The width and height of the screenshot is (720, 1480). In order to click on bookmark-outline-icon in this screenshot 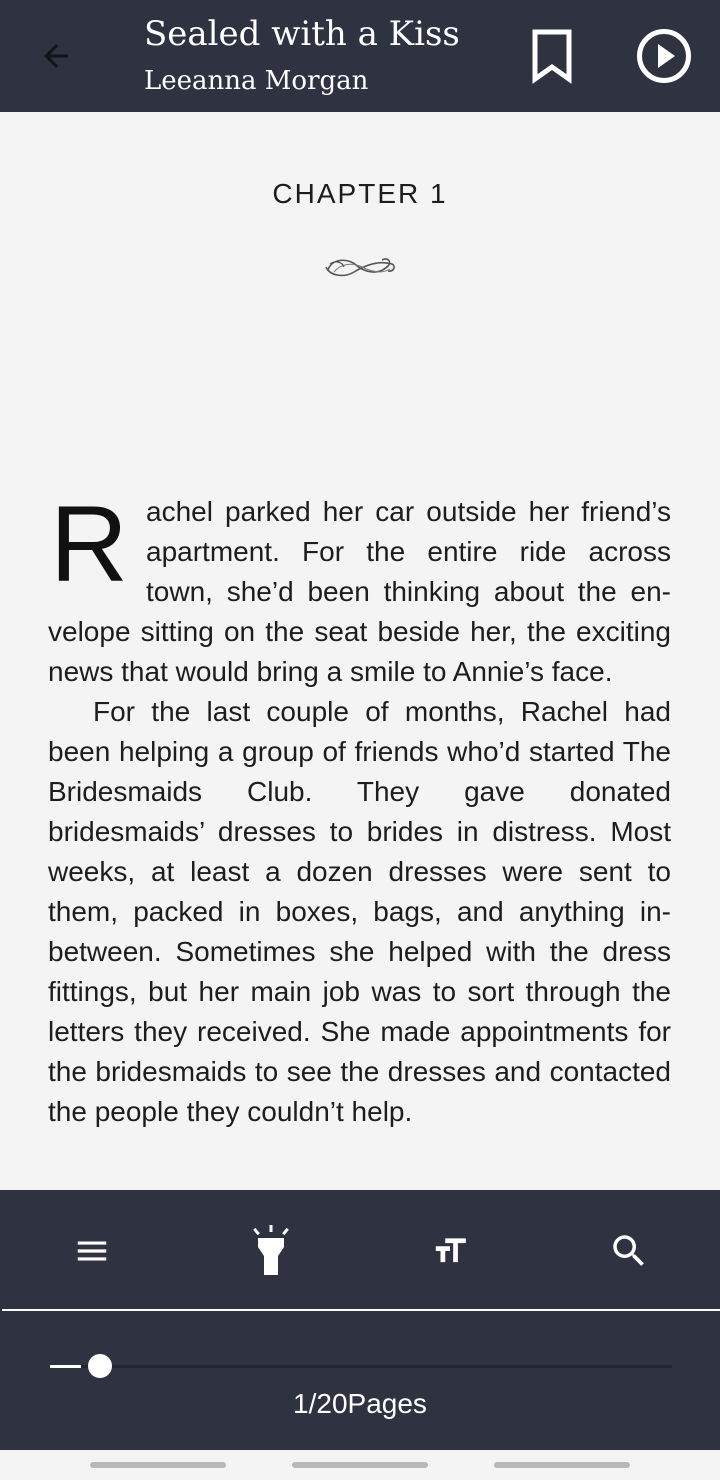, I will do `click(552, 56)`.